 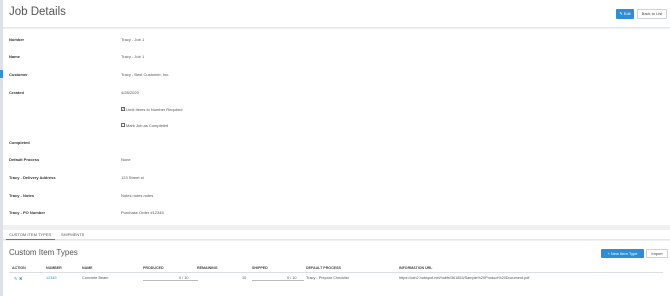 I want to click on edit-button-label: Edit, so click(x=627, y=13).